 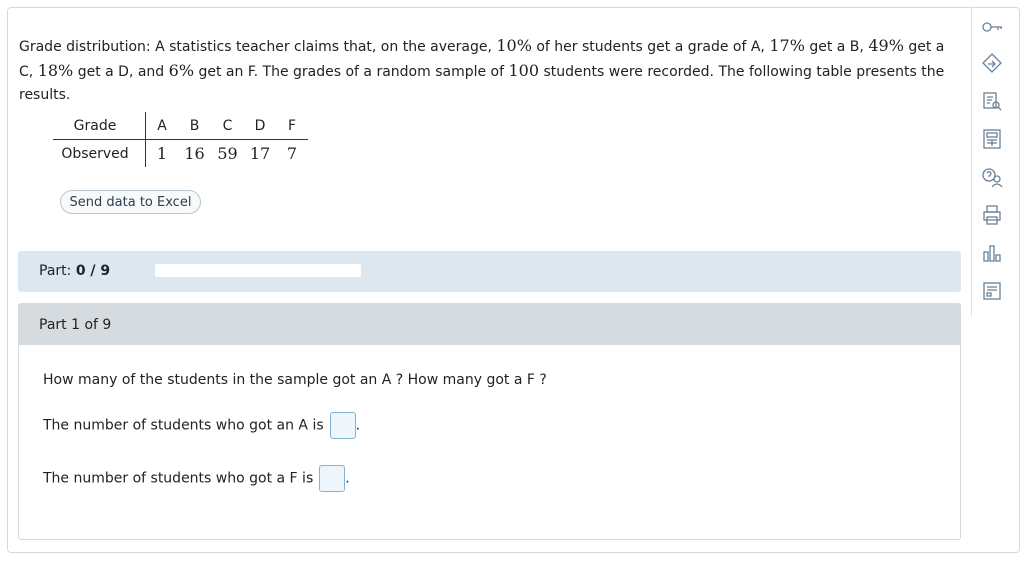 I want to click on send-to-excel-button: Send data to Excel, so click(x=130, y=202).